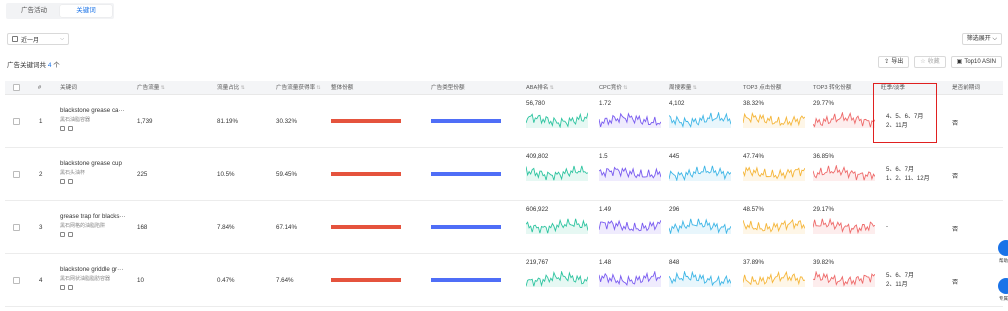 The width and height of the screenshot is (1008, 311). I want to click on row-index-cell: 1, so click(40, 121).